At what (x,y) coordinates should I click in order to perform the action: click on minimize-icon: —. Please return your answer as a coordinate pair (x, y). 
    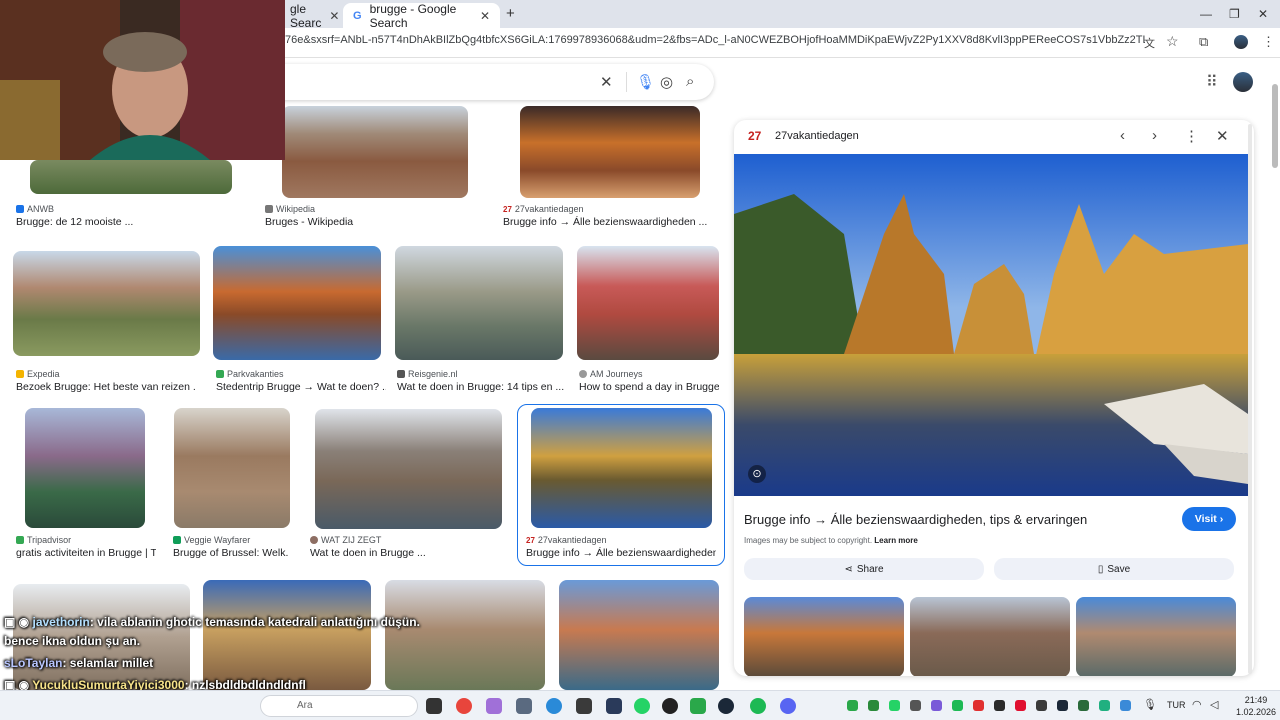
    Looking at the image, I should click on (1206, 14).